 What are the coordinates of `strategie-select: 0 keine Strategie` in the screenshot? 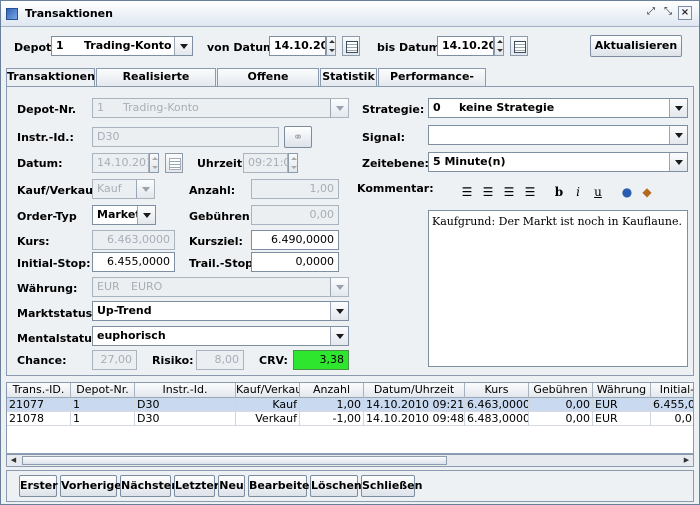 It's located at (558, 108).